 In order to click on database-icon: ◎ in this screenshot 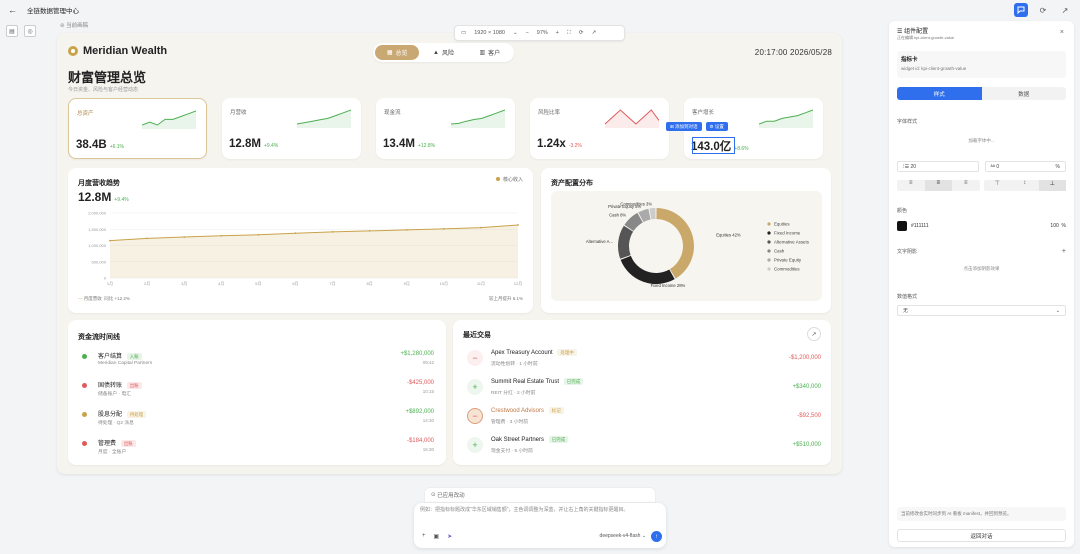, I will do `click(30, 31)`.